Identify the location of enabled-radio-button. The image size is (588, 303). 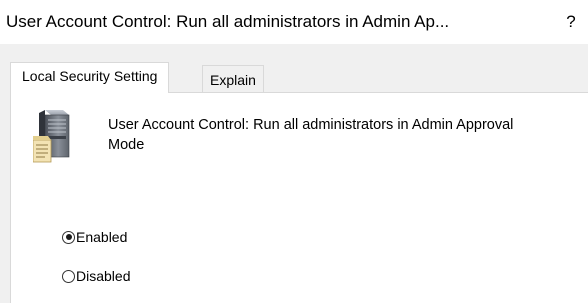
(68, 237).